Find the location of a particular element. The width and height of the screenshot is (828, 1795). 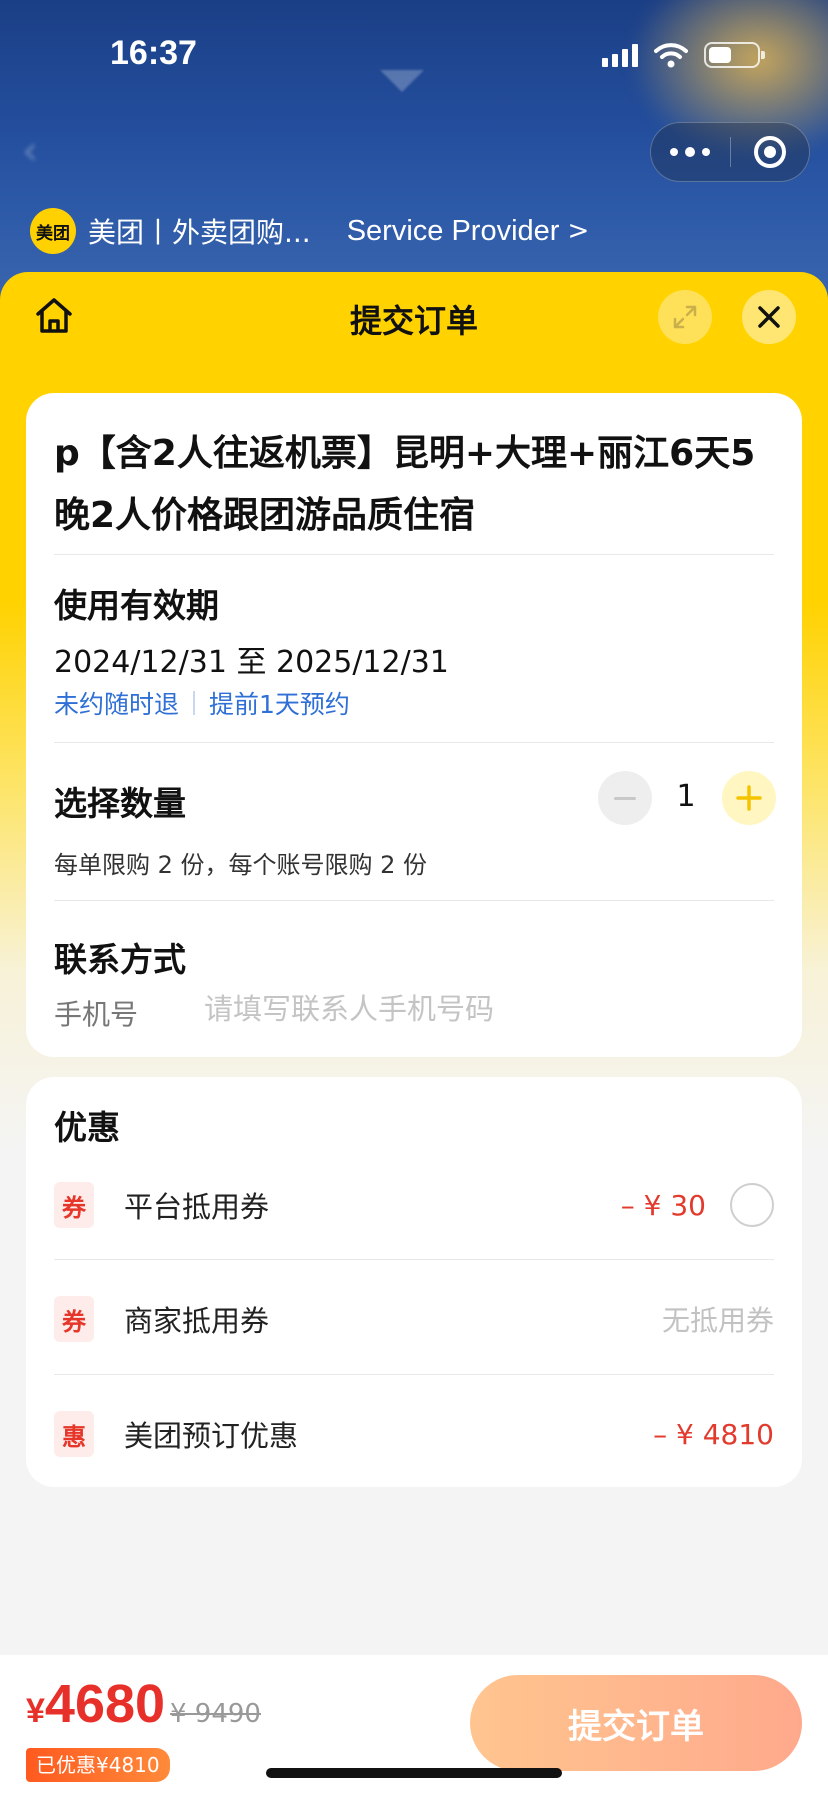

plus-icon is located at coordinates (749, 798).